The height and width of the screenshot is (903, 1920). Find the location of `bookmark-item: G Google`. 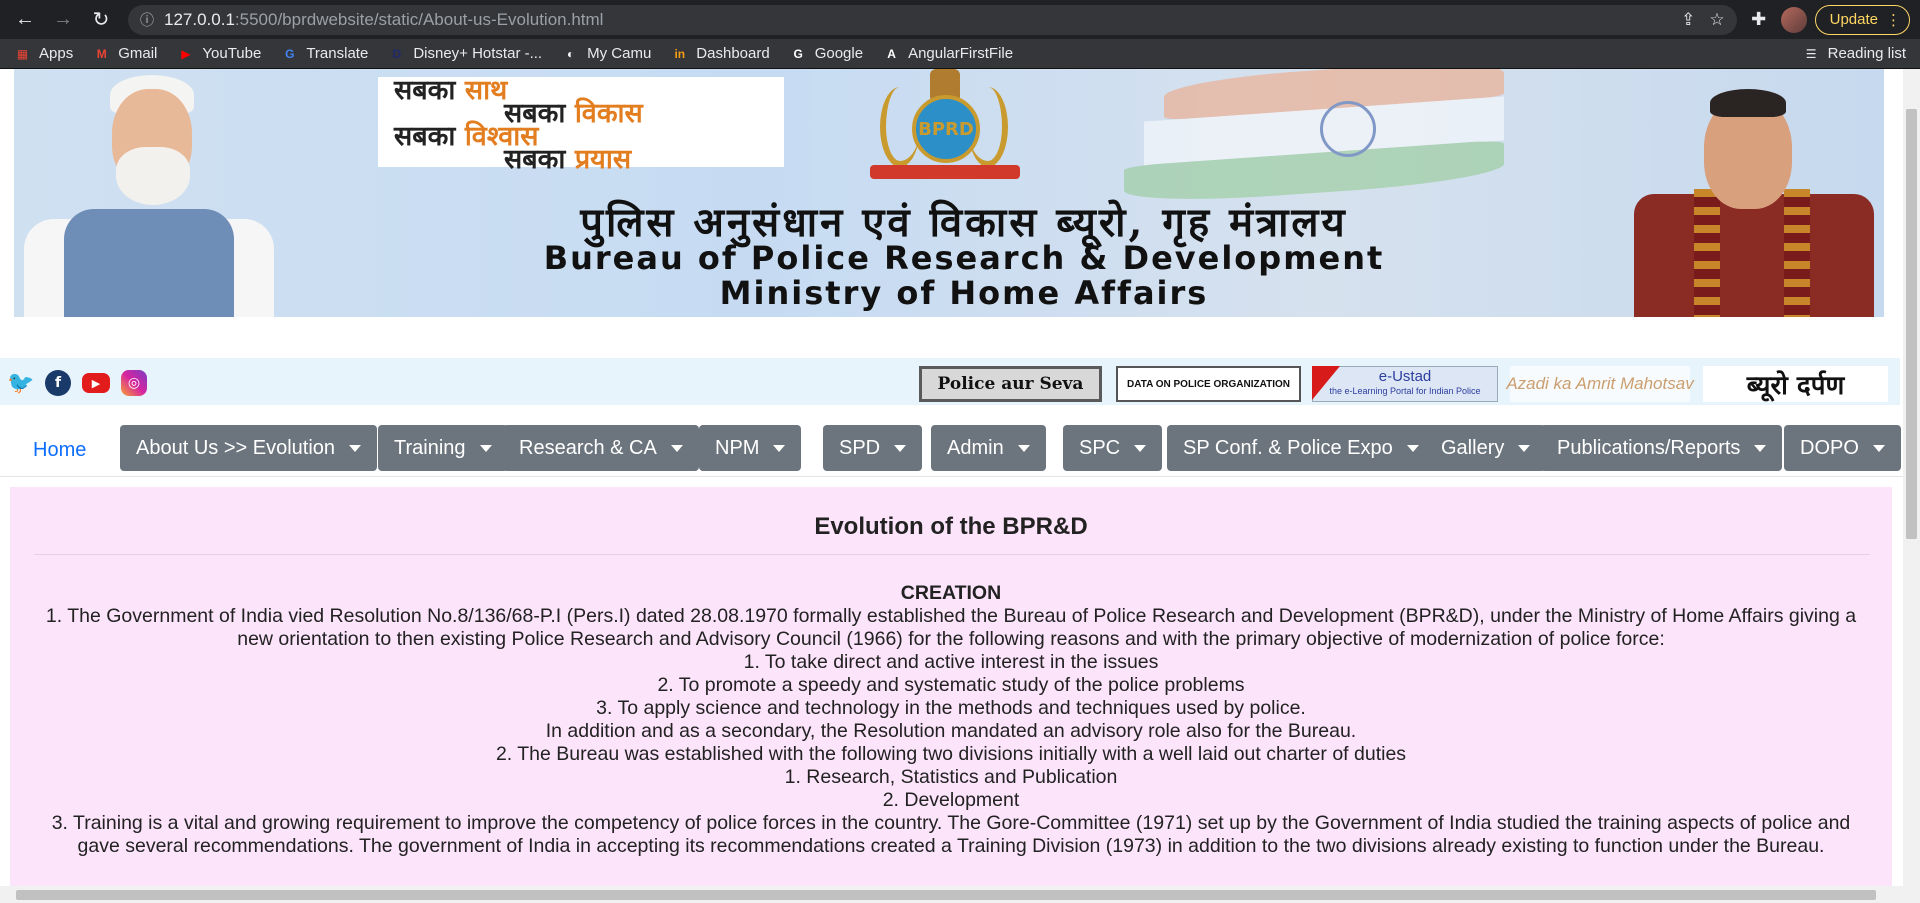

bookmark-item: G Google is located at coordinates (827, 53).